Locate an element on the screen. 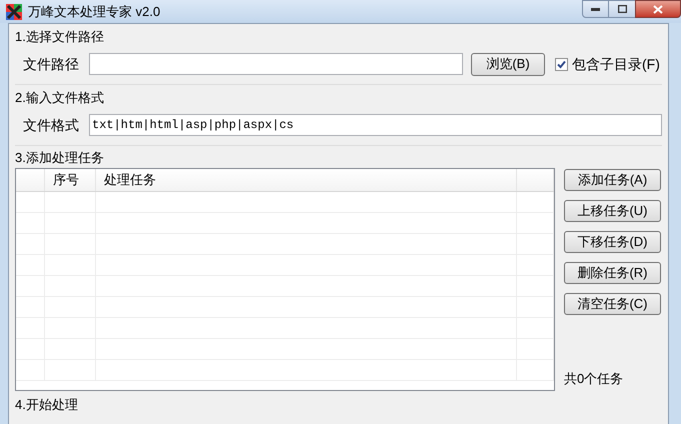 The image size is (681, 424). task-button: 上移任务(U) is located at coordinates (612, 211).